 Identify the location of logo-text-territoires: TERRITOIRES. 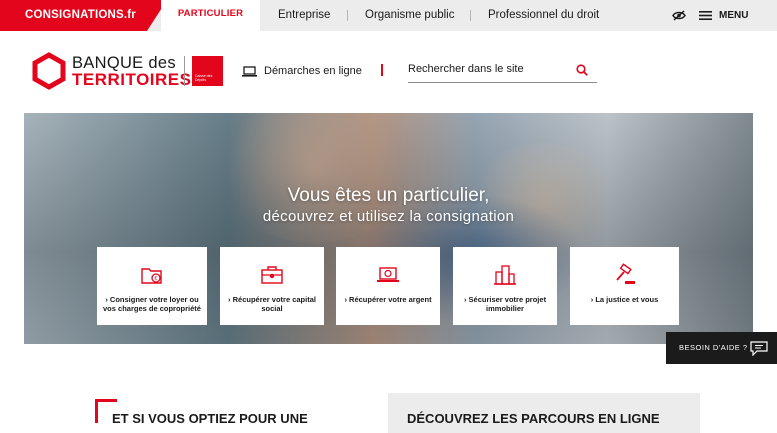
(132, 79).